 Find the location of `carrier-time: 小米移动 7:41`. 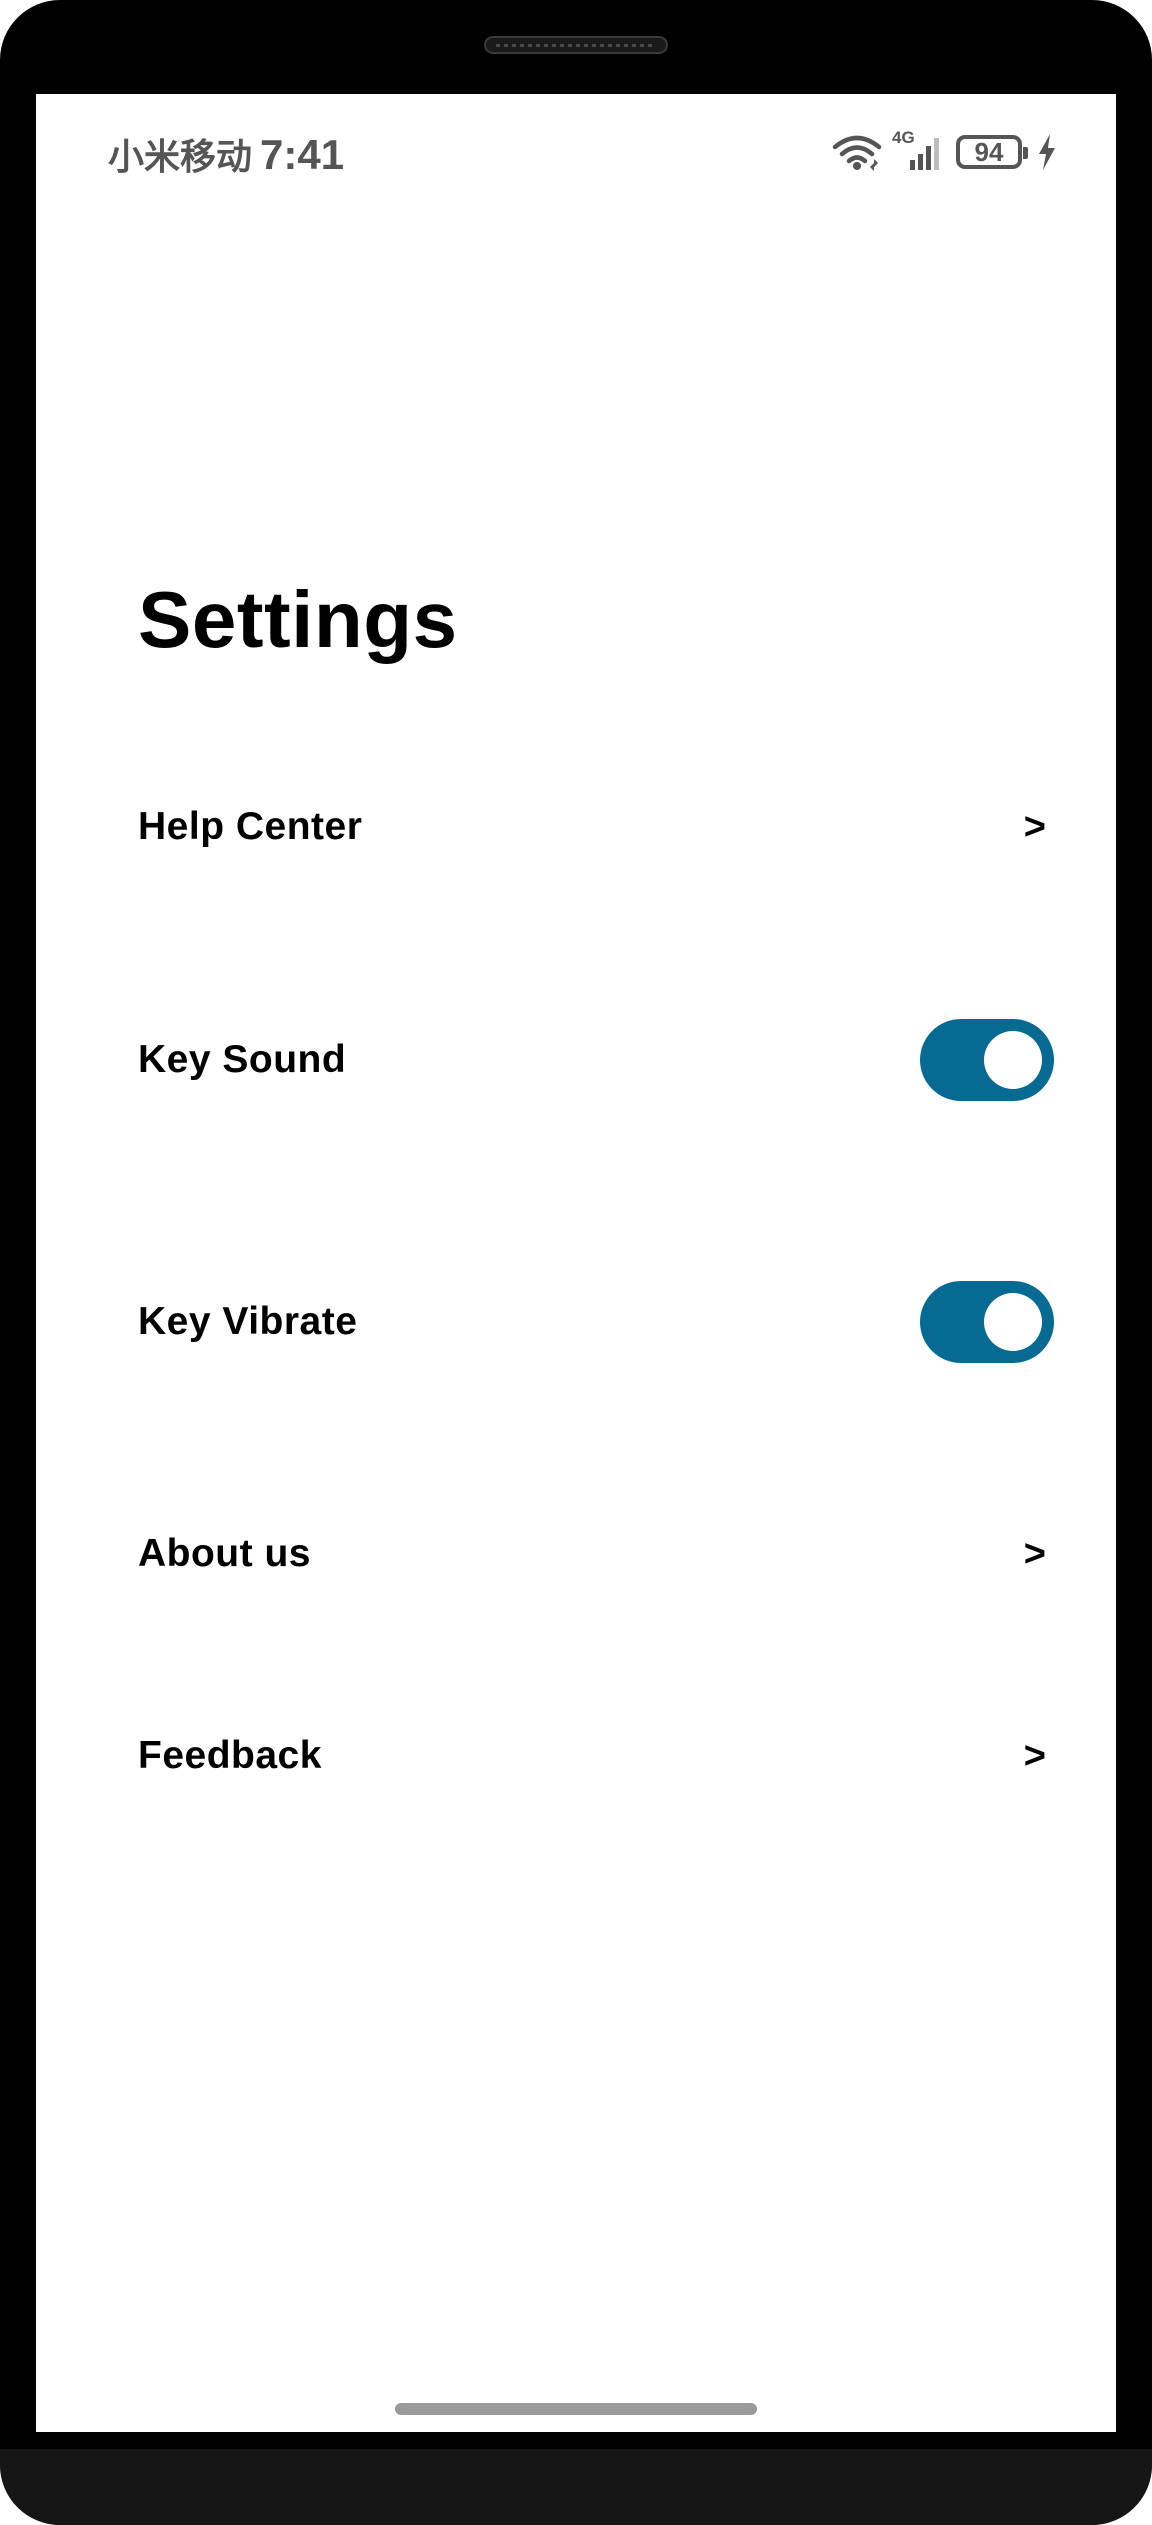

carrier-time: 小米移动 7:41 is located at coordinates (226, 154).